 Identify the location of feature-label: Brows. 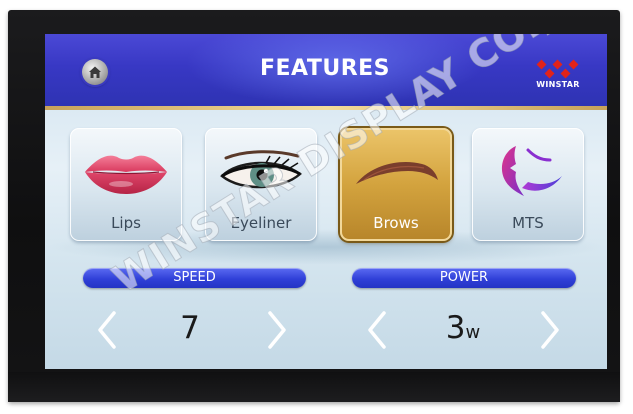
(396, 223).